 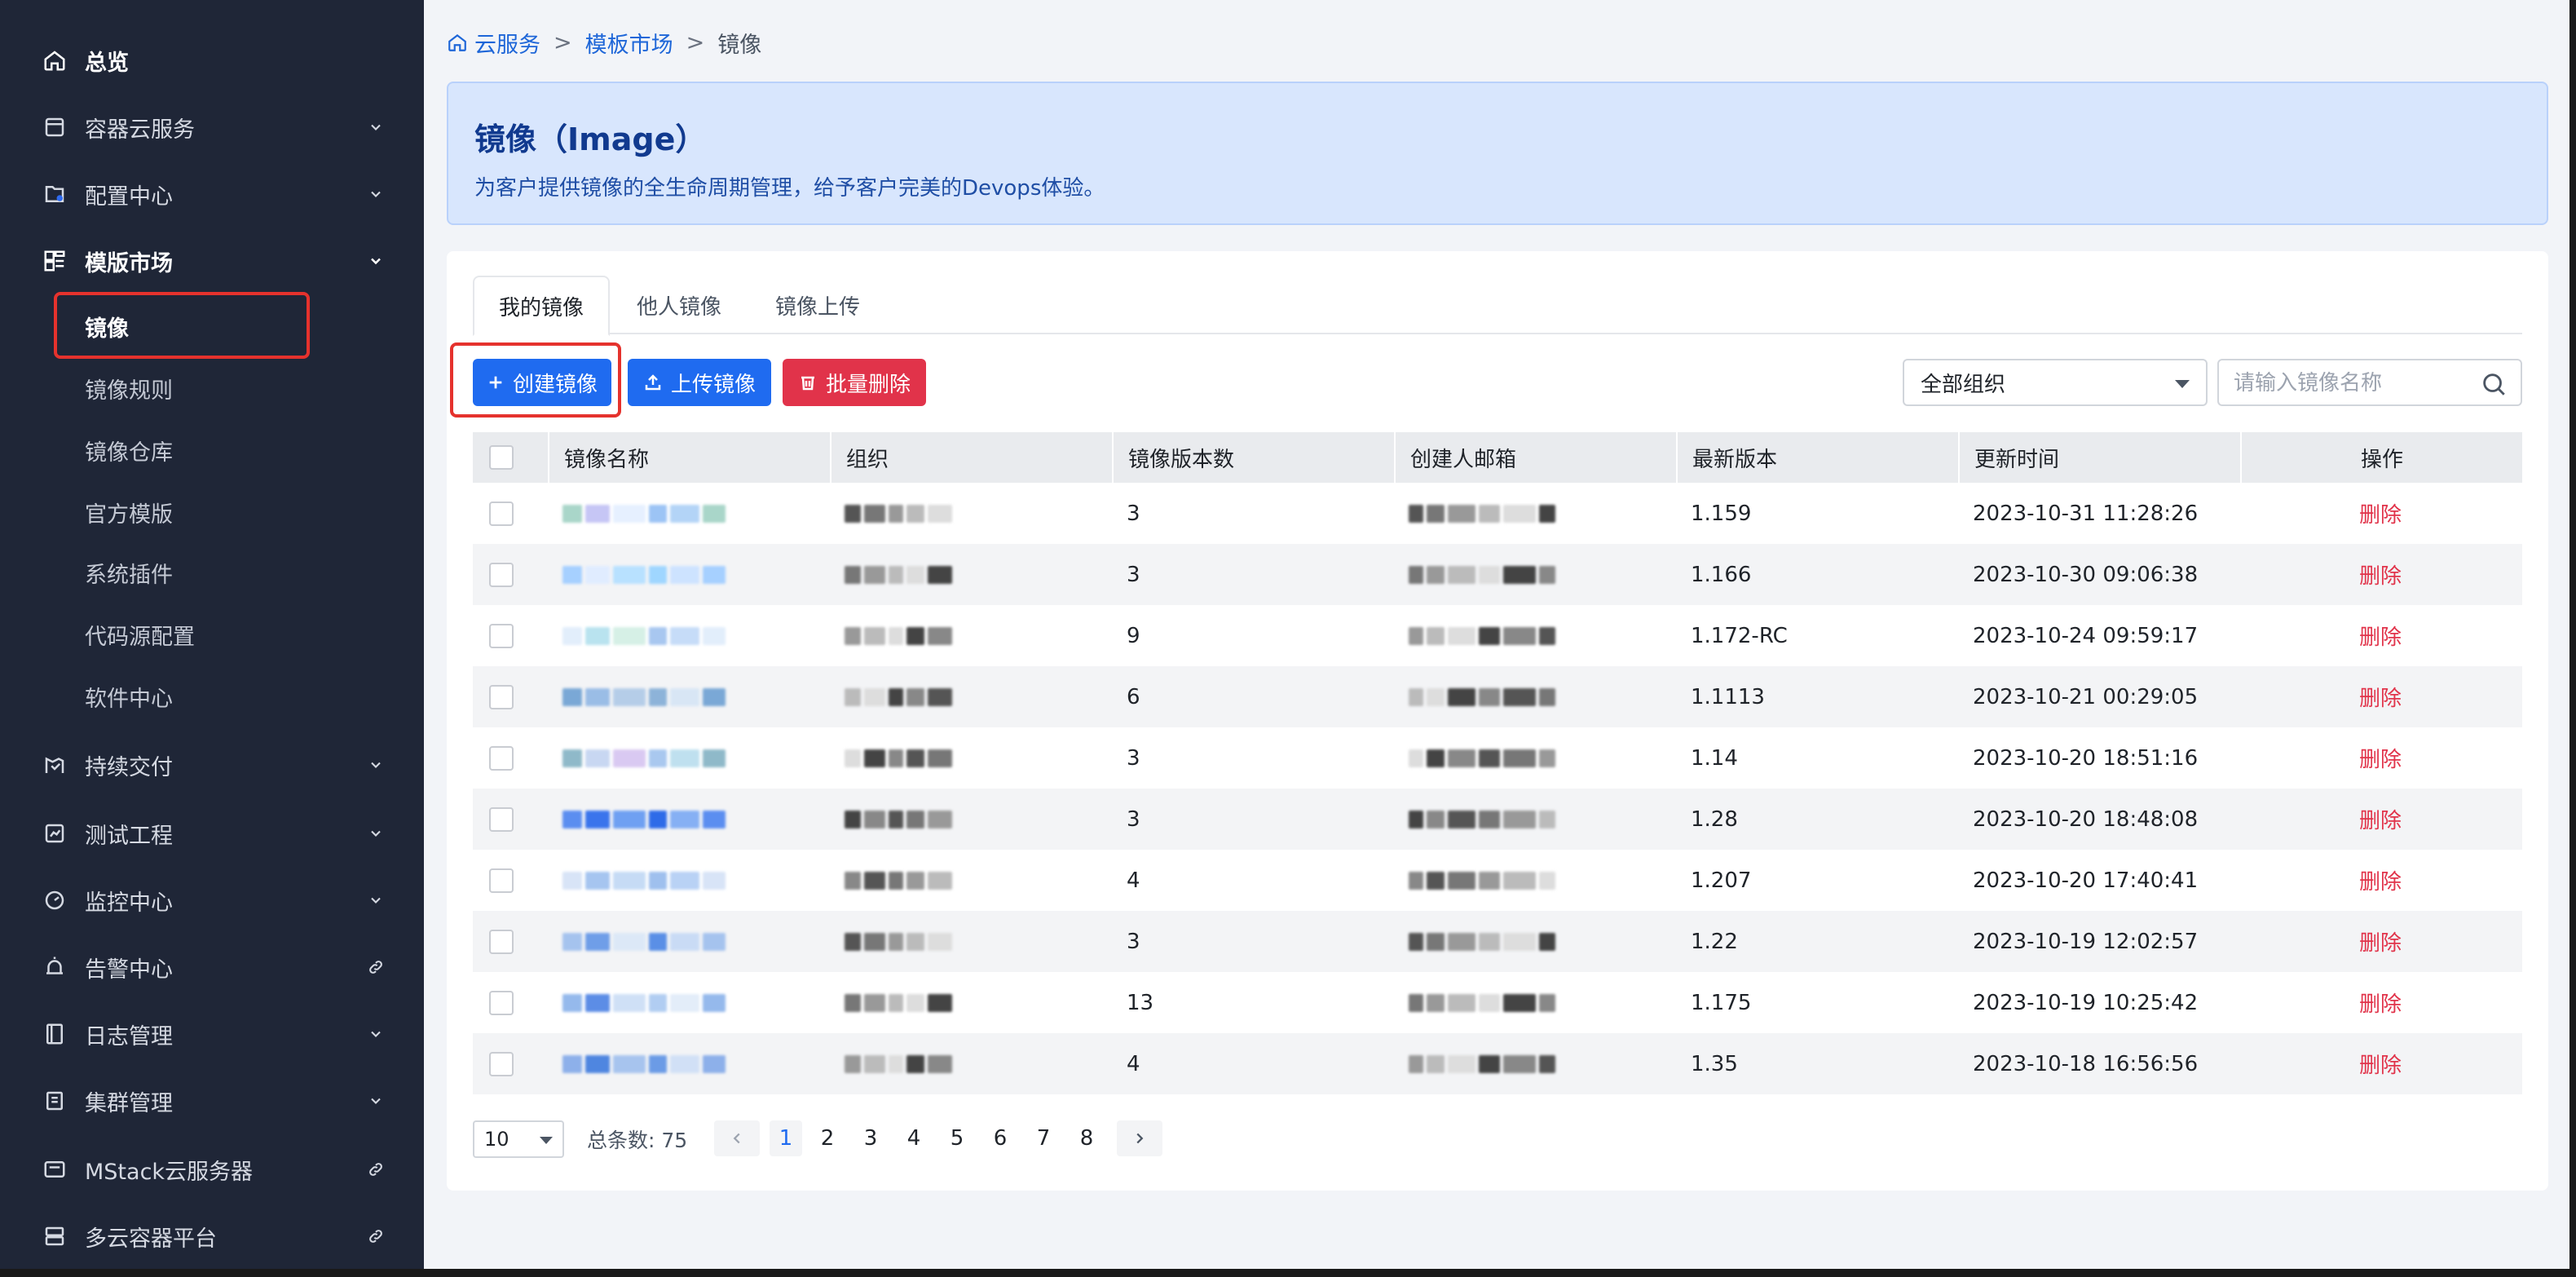 What do you see at coordinates (679, 305) in the screenshot?
I see `tab-others-images: 他人镜像` at bounding box center [679, 305].